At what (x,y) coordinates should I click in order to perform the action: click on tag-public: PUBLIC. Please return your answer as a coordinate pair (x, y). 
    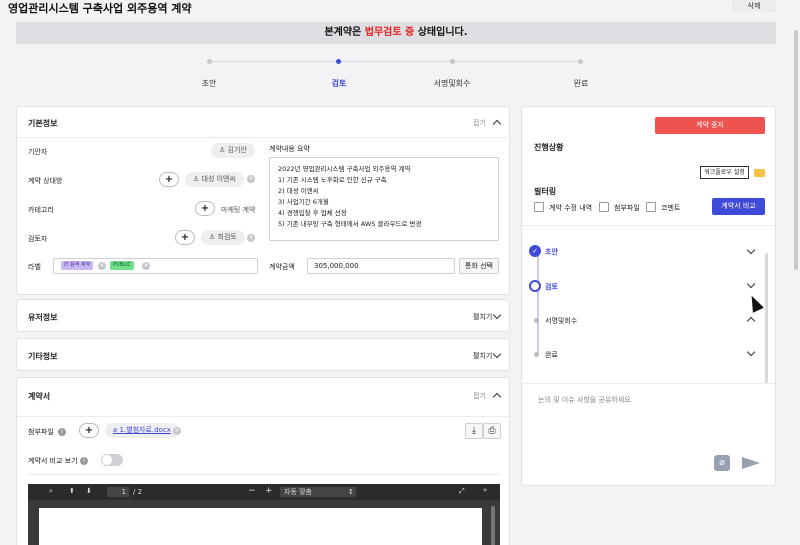
    Looking at the image, I should click on (122, 265).